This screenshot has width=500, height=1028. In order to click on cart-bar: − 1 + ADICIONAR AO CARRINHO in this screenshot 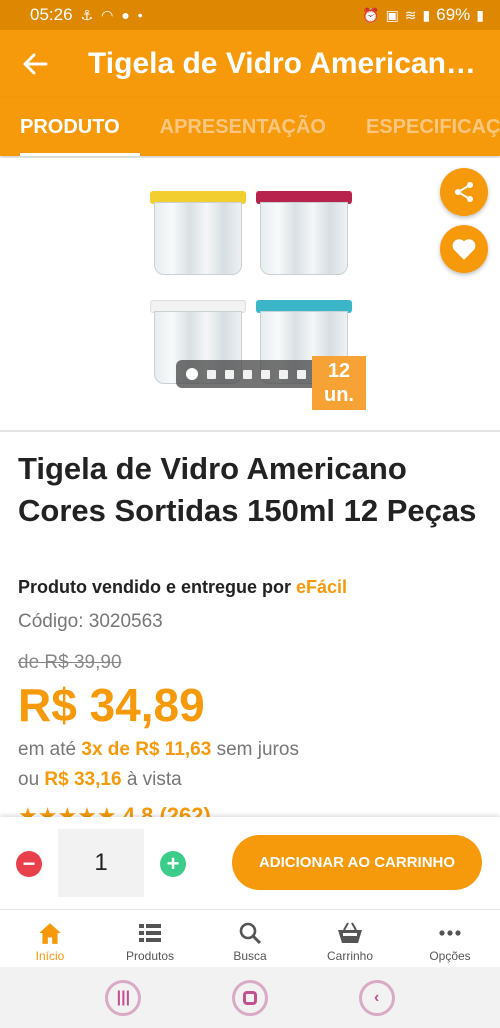, I will do `click(250, 863)`.